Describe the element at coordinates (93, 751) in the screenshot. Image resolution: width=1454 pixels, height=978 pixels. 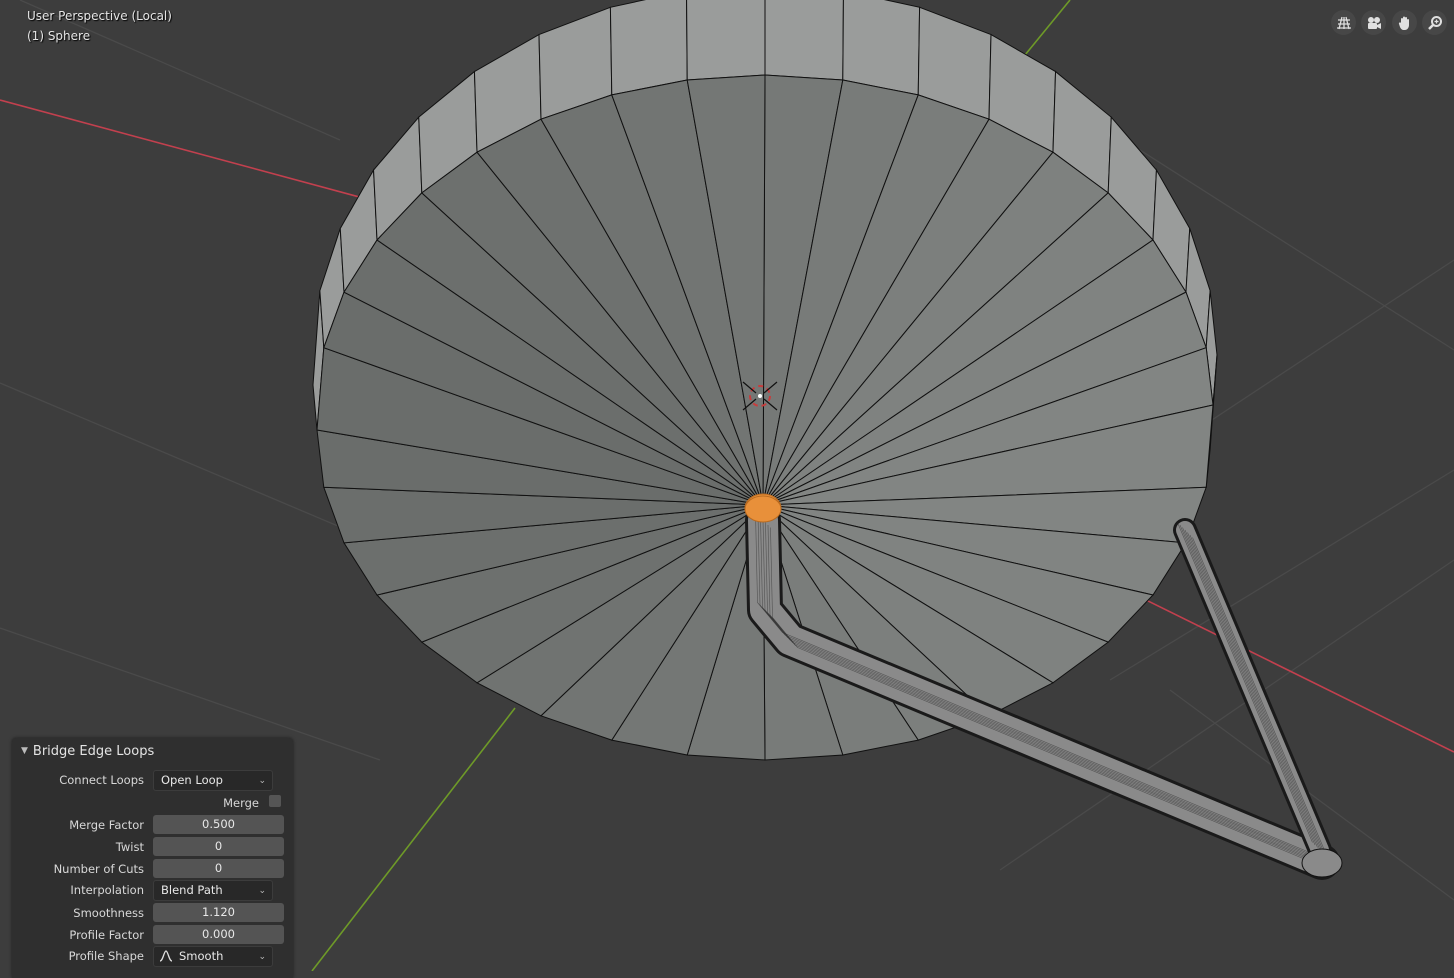
I see `panel-title: Bridge Edge Loops` at that location.